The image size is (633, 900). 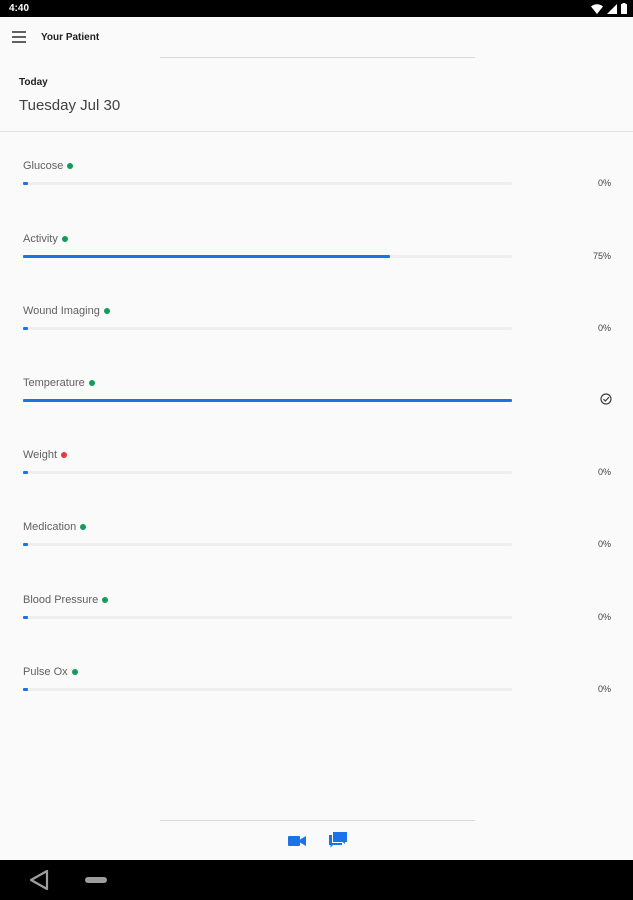 What do you see at coordinates (317, 57) in the screenshot?
I see `app-bar-divider` at bounding box center [317, 57].